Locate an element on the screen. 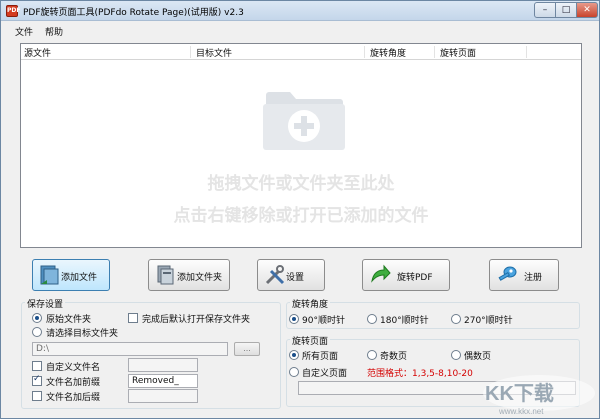 This screenshot has height=419, width=600. odd-pages-label: 奇数页 is located at coordinates (394, 357).